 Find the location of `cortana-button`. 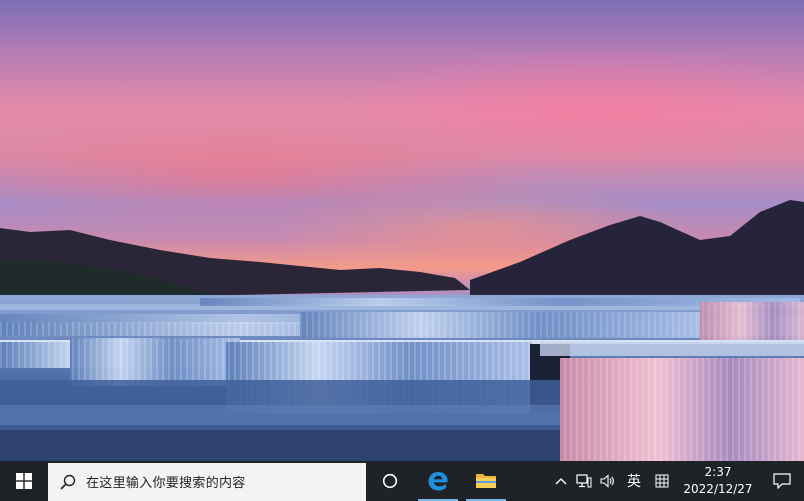

cortana-button is located at coordinates (390, 481).